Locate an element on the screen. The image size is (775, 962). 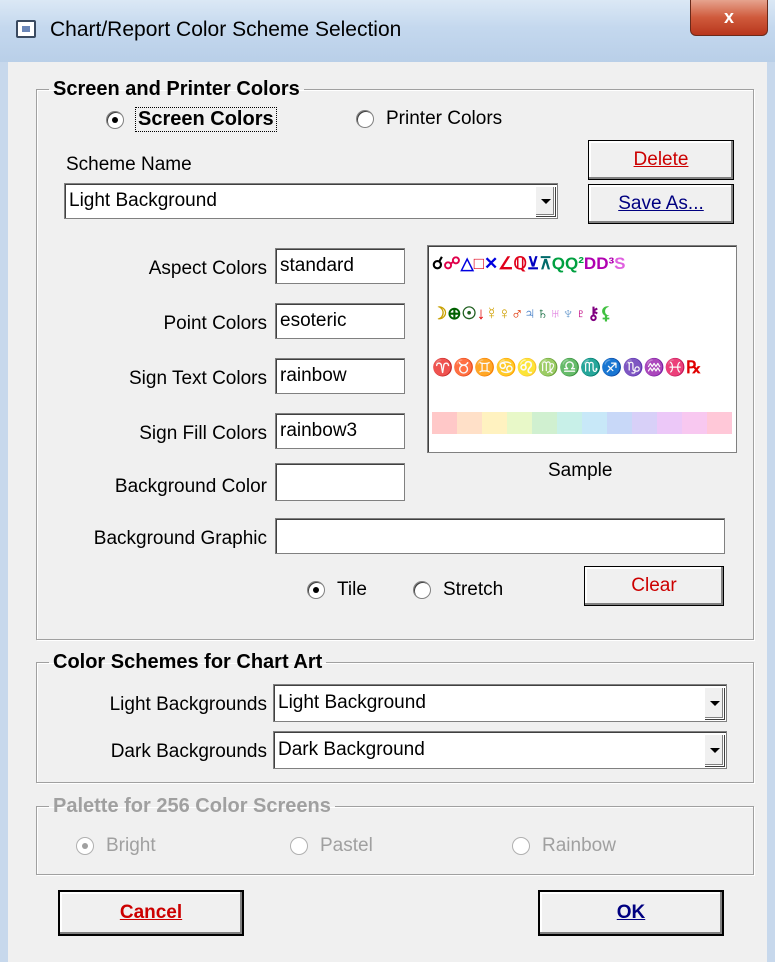
sign-fill-colors-label: Sign Fill Colors is located at coordinates (203, 433).